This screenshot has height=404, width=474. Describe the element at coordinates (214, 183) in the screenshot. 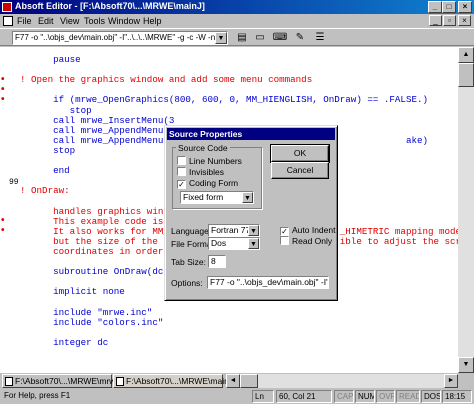

I see `checkbox-label: Coding Form` at that location.